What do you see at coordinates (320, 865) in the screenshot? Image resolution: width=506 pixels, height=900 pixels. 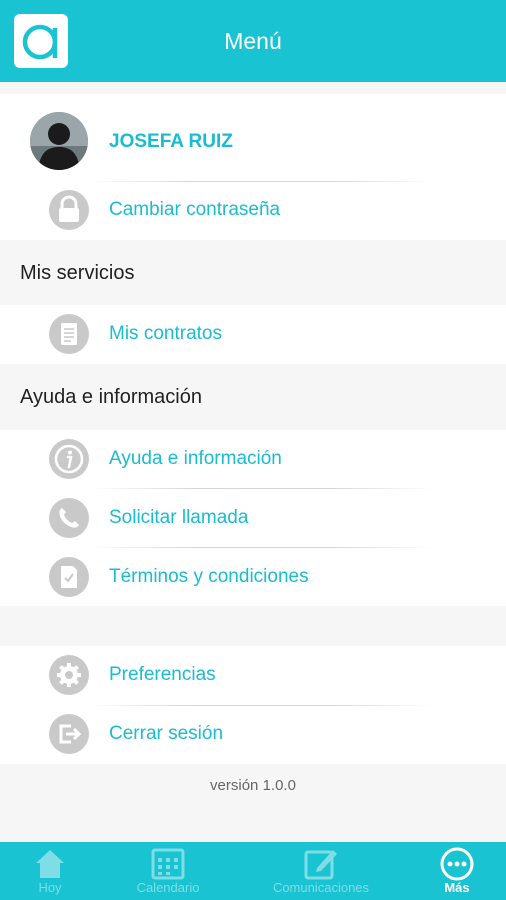 I see `edit-icon` at bounding box center [320, 865].